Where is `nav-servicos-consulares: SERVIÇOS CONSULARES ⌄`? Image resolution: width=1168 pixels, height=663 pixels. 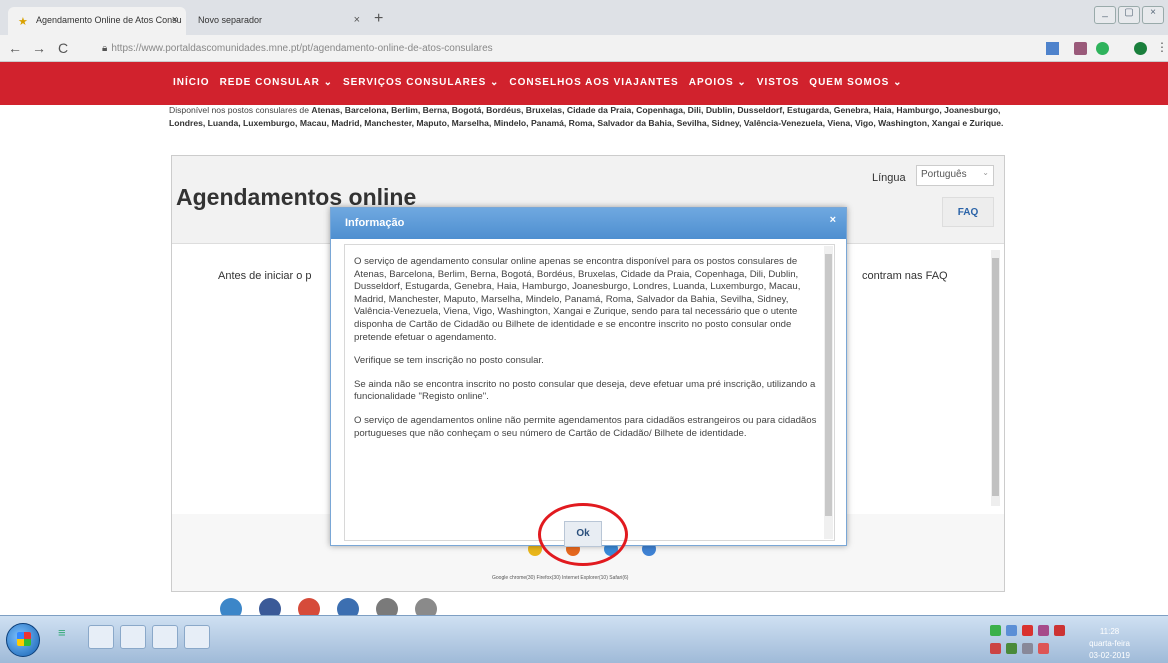
nav-servicos-consulares: SERVIÇOS CONSULARES ⌄ is located at coordinates (421, 82).